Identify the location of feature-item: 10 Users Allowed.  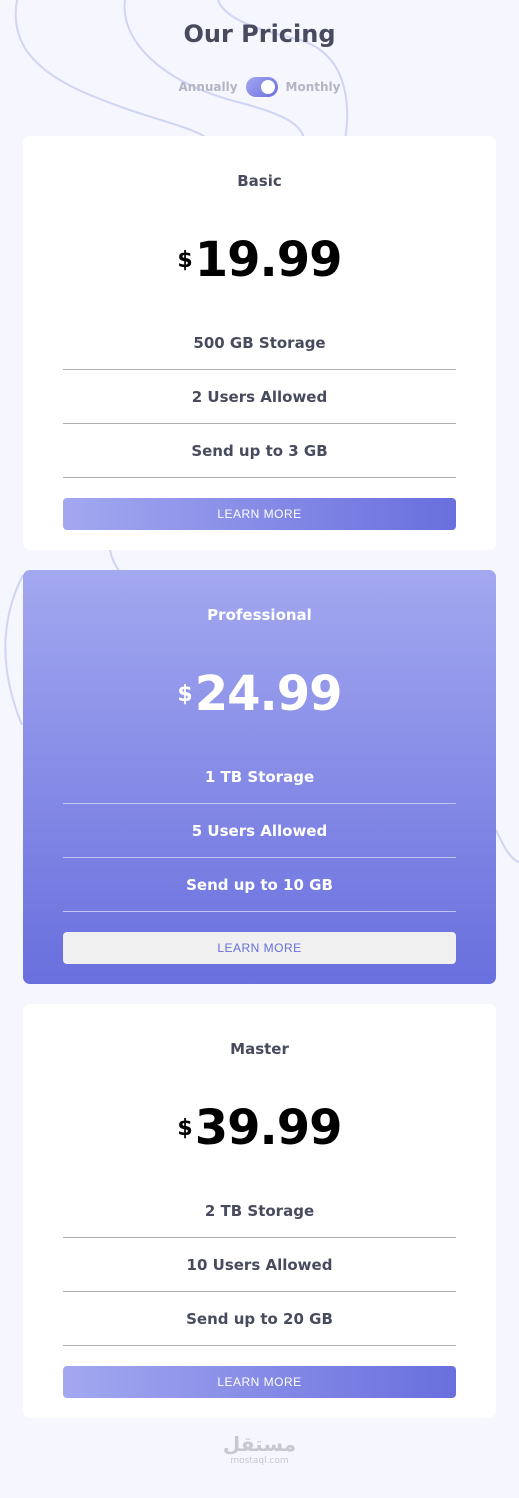
(259, 1265).